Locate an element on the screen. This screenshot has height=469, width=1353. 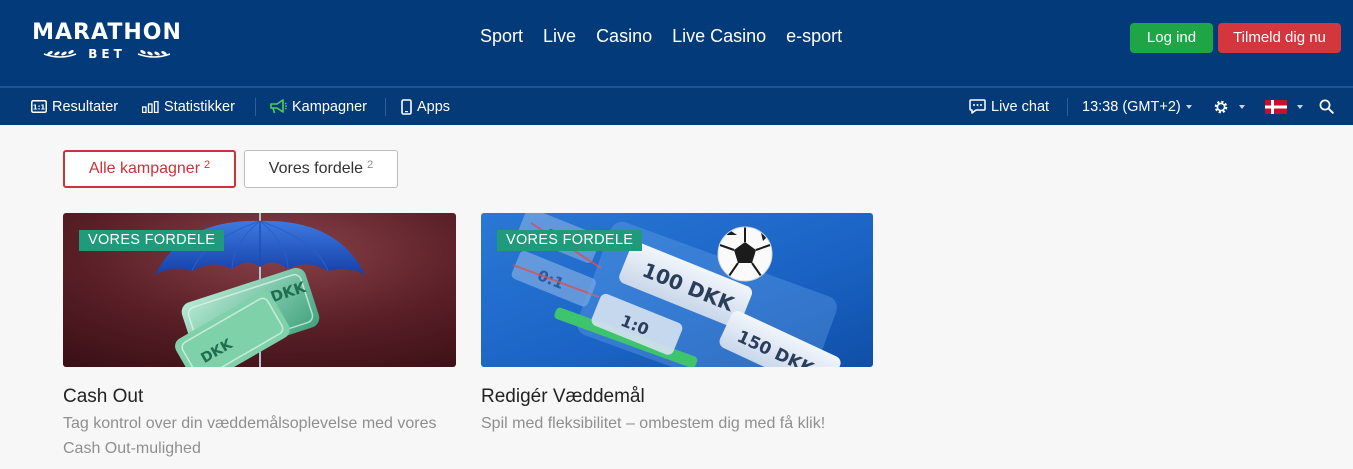
nav-casino: Casino is located at coordinates (624, 36).